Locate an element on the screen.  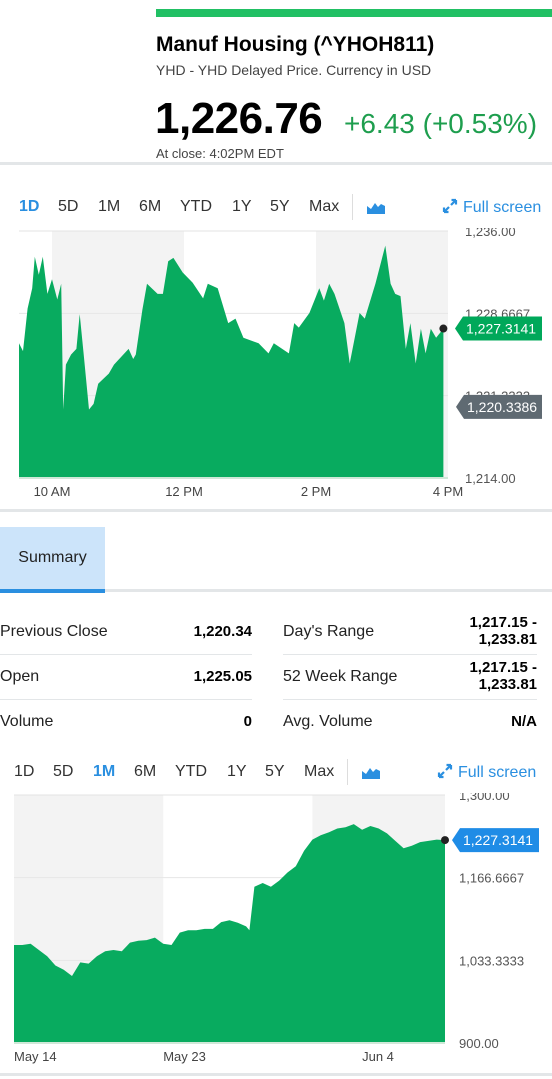
y-tick-label: 1,166.6667 is located at coordinates (491, 878).